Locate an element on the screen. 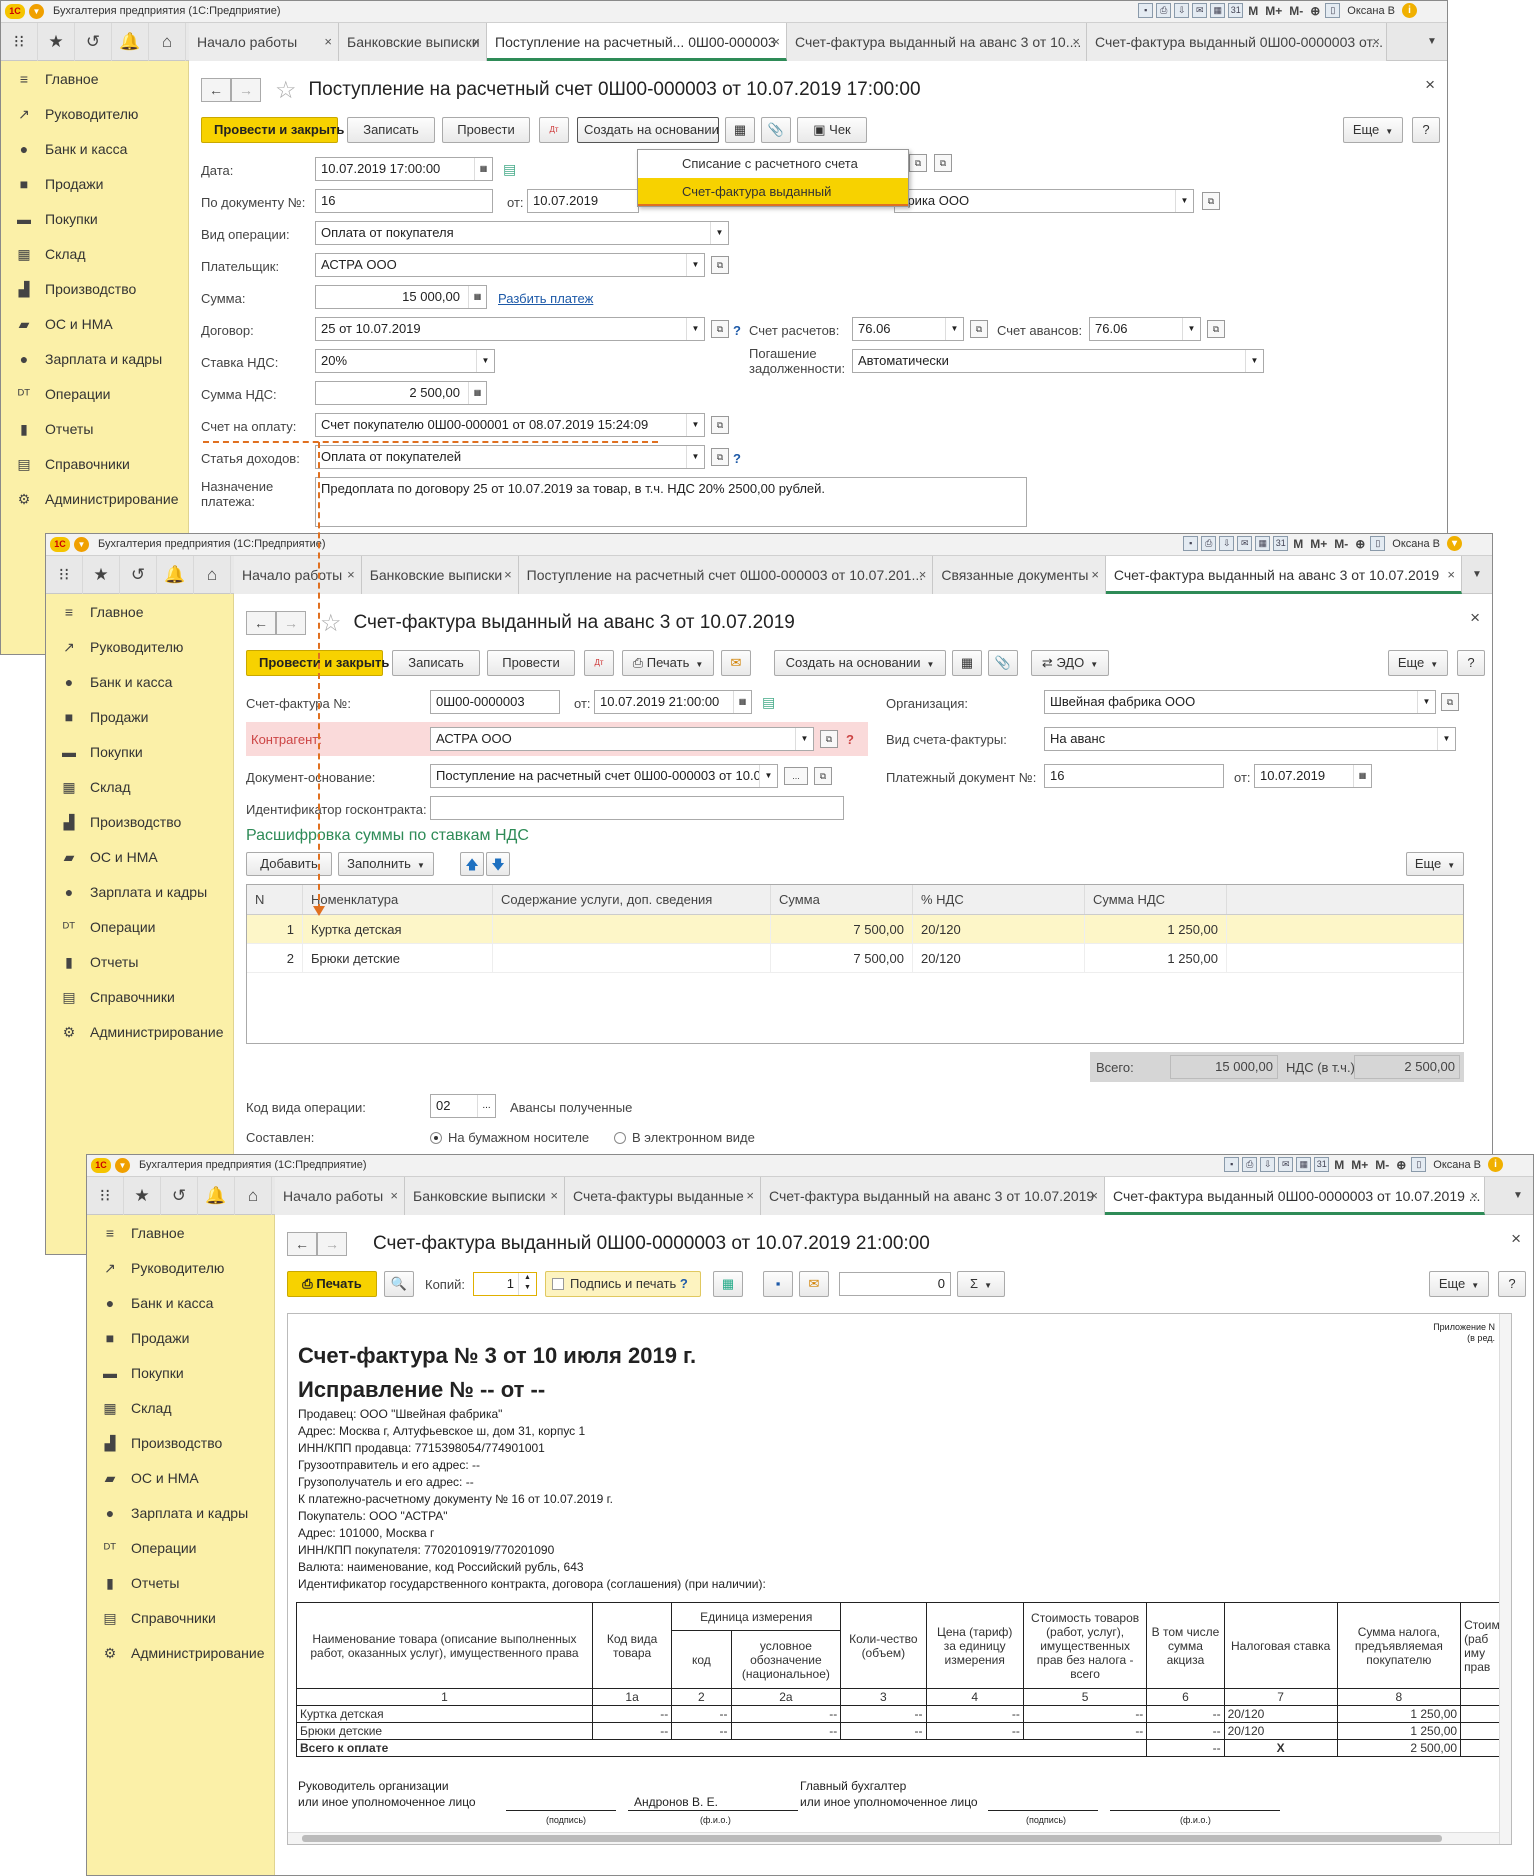 The image size is (1534, 1876). green-doc-icon: ▤ is located at coordinates (509, 169).